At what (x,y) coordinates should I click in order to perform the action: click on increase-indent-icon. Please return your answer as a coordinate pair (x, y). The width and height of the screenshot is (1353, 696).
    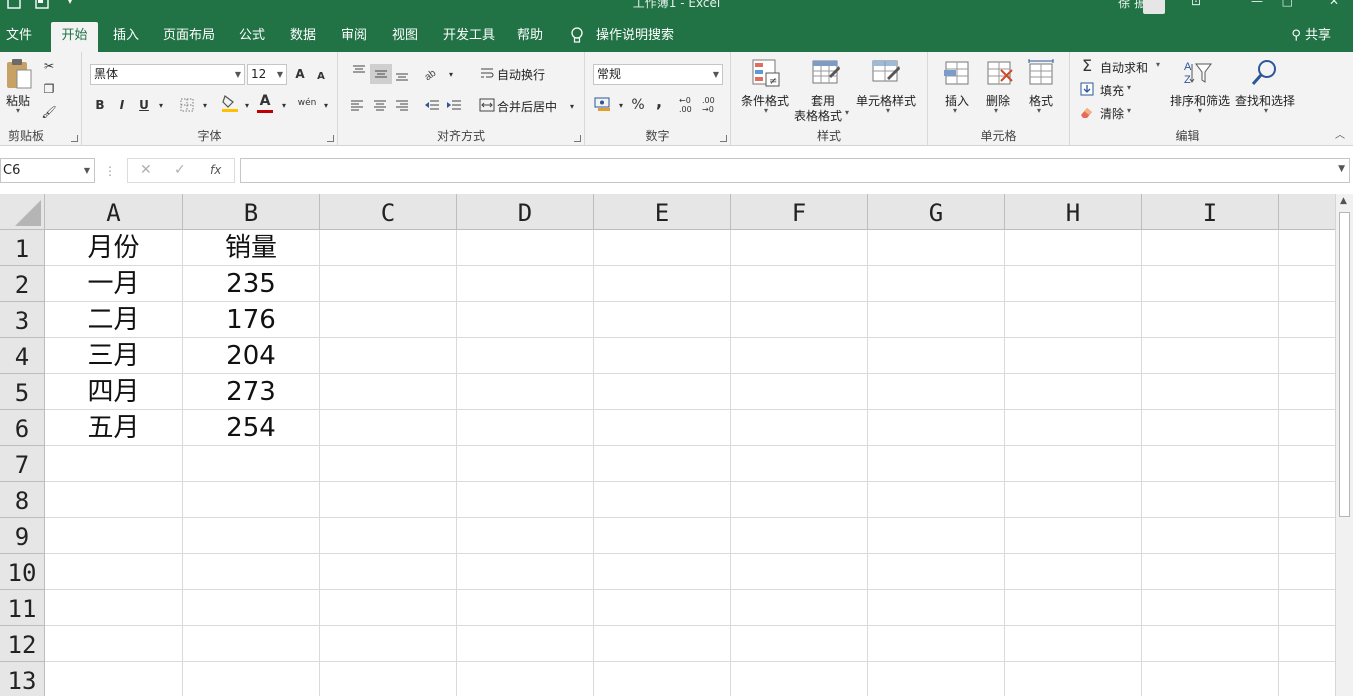
    Looking at the image, I should click on (454, 105).